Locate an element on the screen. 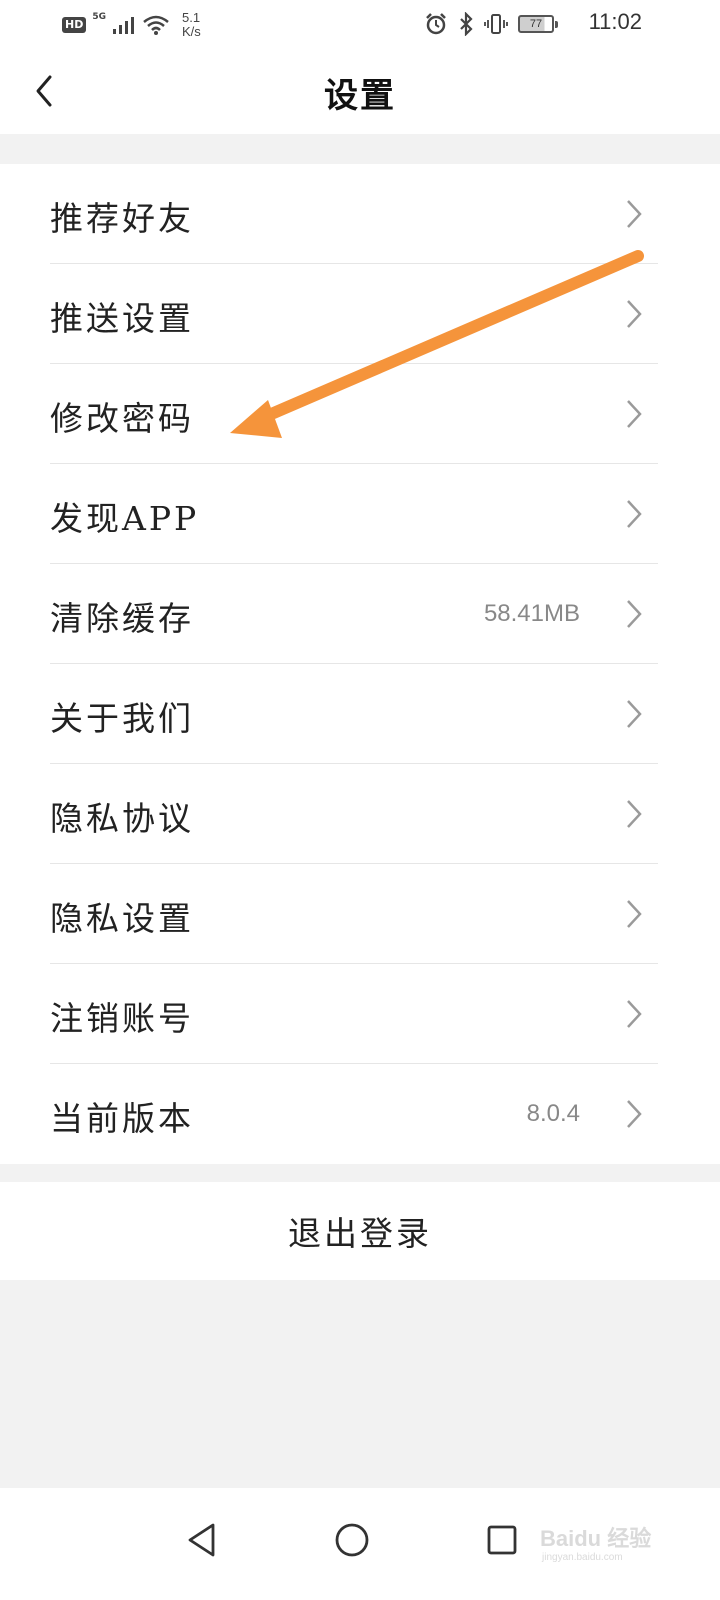  network-speed: 5.1 K/s is located at coordinates (191, 25).